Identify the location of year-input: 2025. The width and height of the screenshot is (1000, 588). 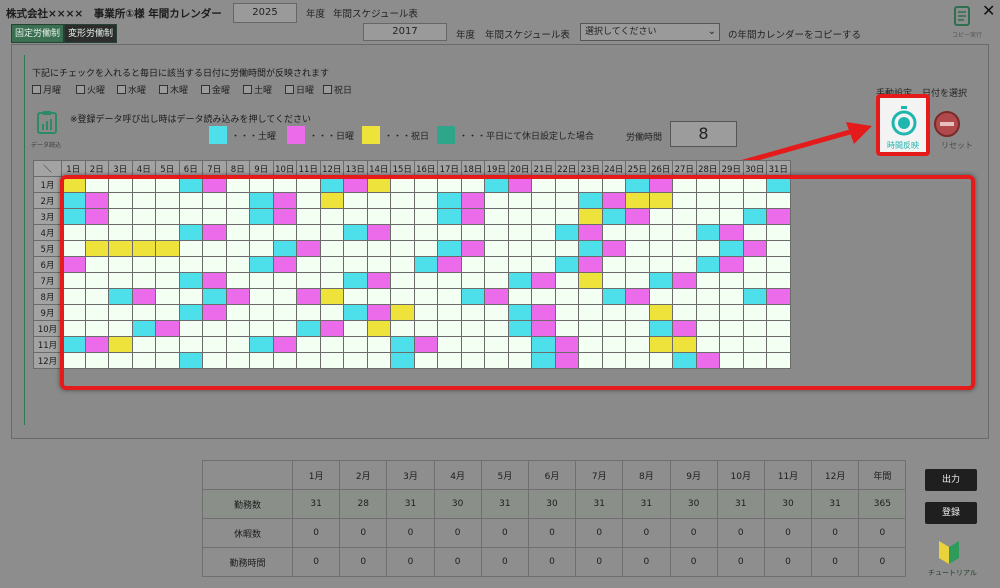
(265, 13).